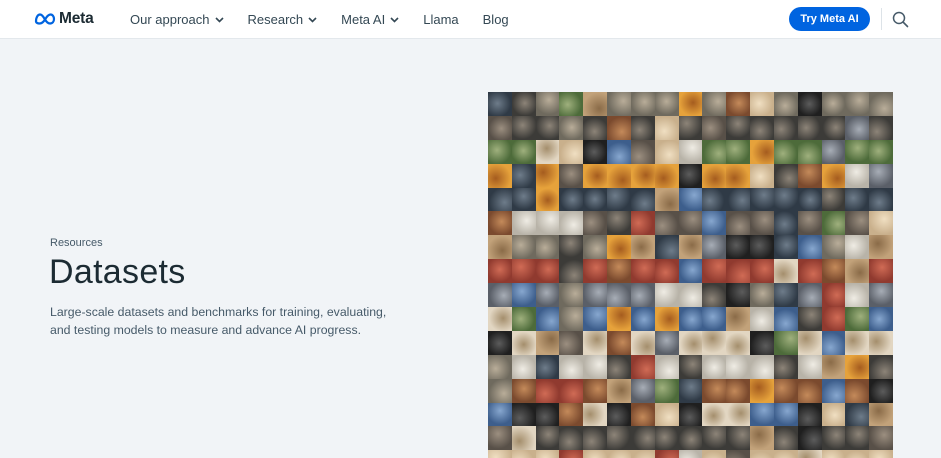  Describe the element at coordinates (440, 19) in the screenshot. I see `nav-llama: Llama` at that location.